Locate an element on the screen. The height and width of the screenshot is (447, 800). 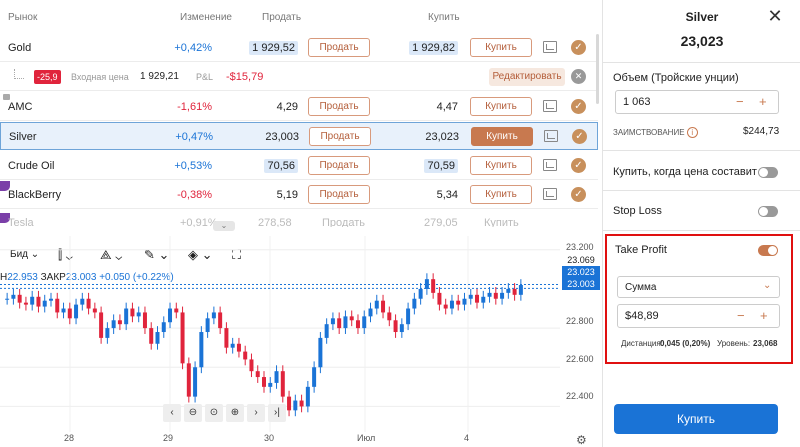
close-icon: ✕ is located at coordinates (775, 16).